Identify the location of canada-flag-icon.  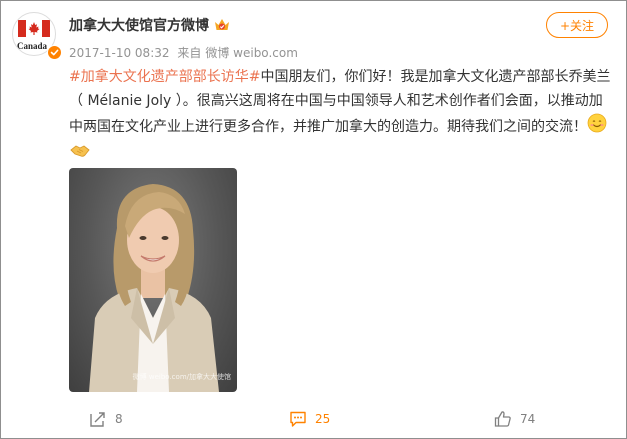
(34, 28).